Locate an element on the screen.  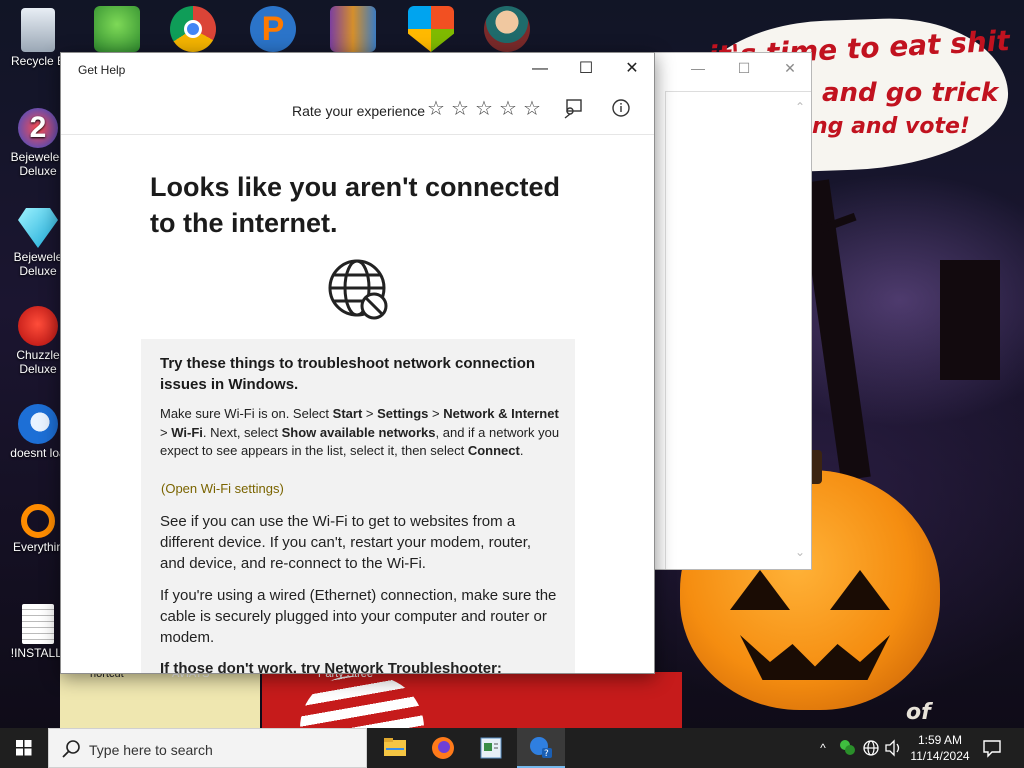
game-character-icon is located at coordinates (507, 29).